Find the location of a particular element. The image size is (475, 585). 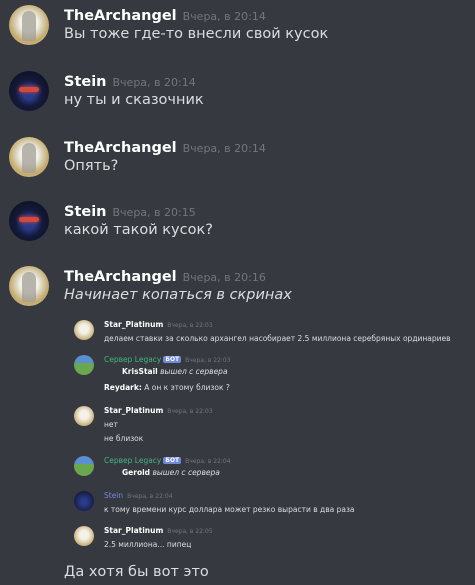

embed-username: Stein Вчера, в 22:04 is located at coordinates (138, 495).